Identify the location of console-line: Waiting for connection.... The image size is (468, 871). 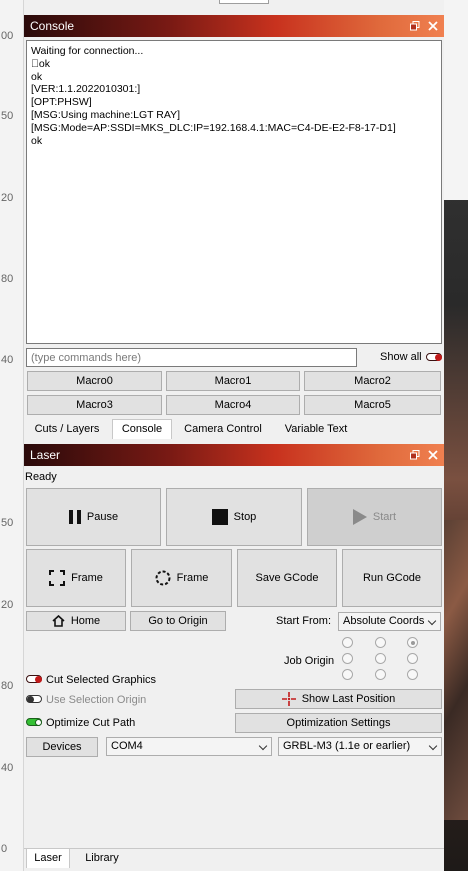
(87, 51).